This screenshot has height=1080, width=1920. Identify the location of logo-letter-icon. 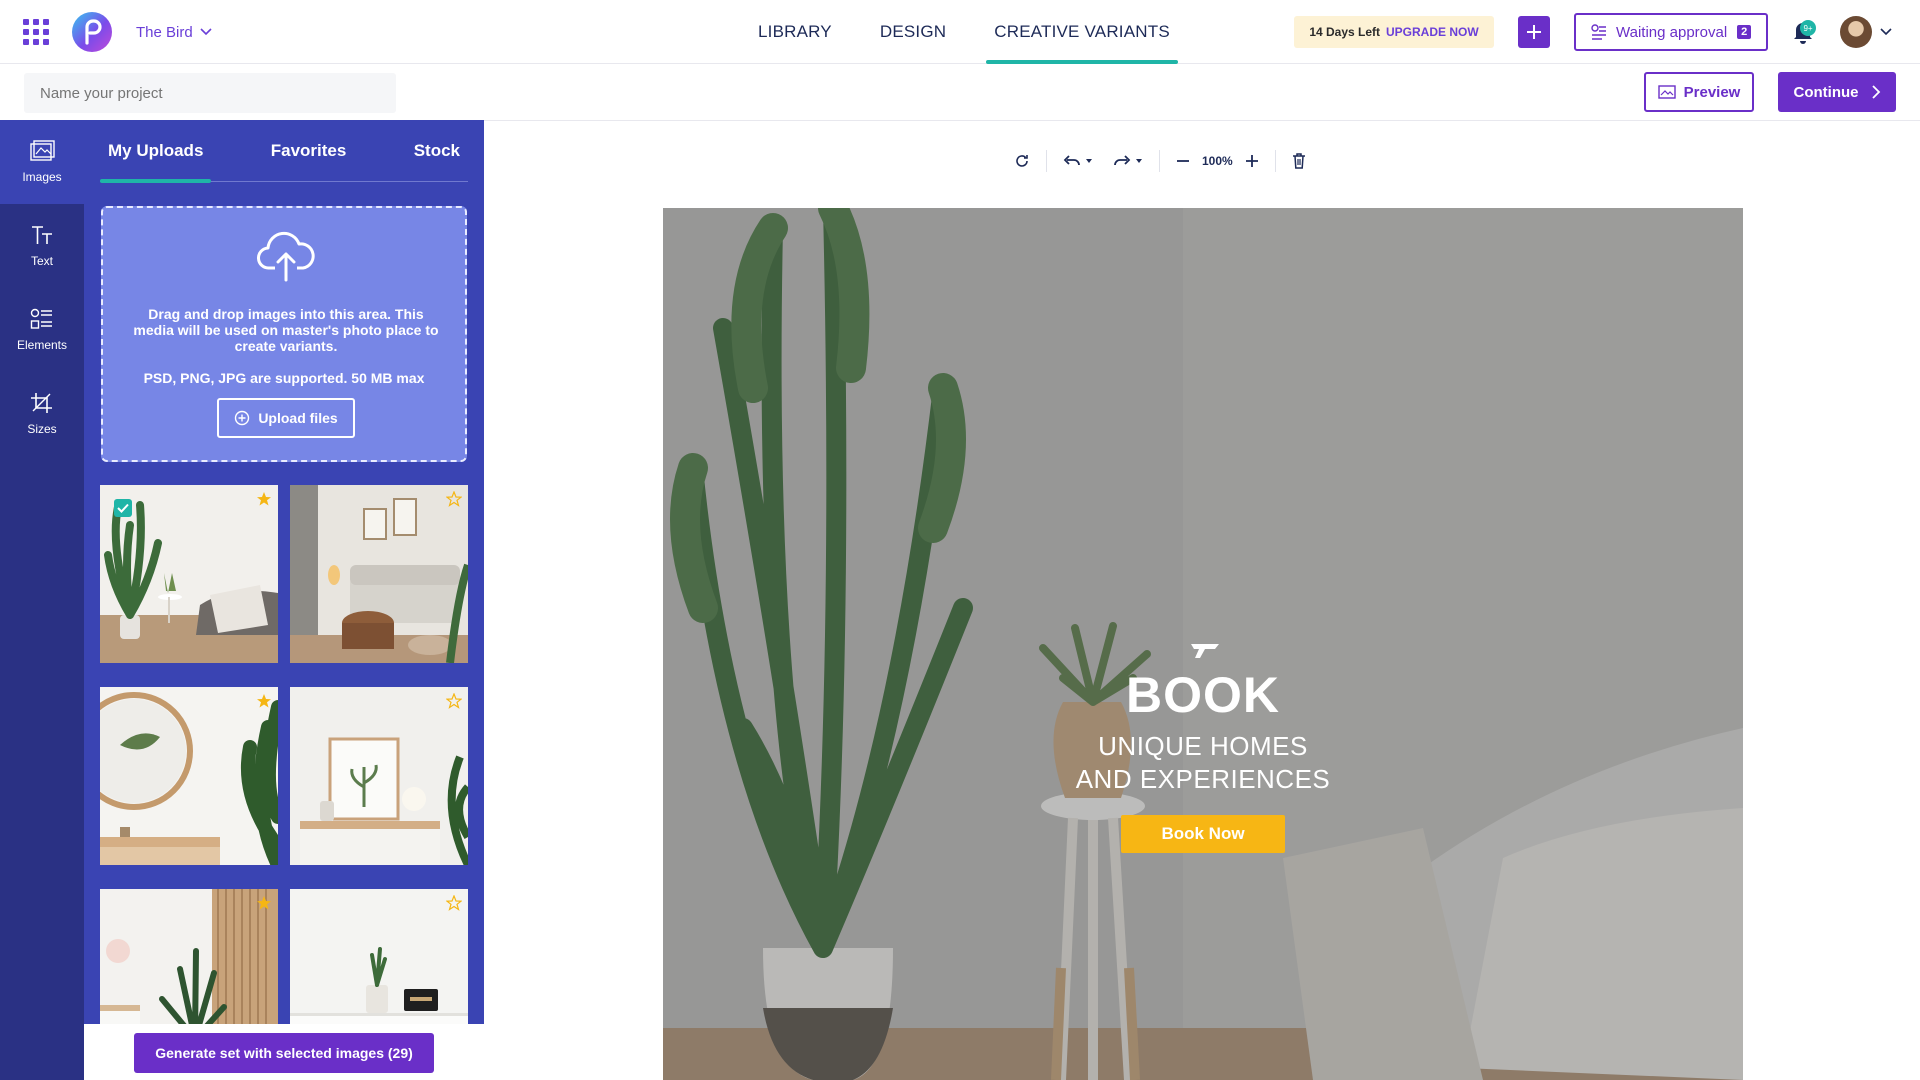
(93, 32).